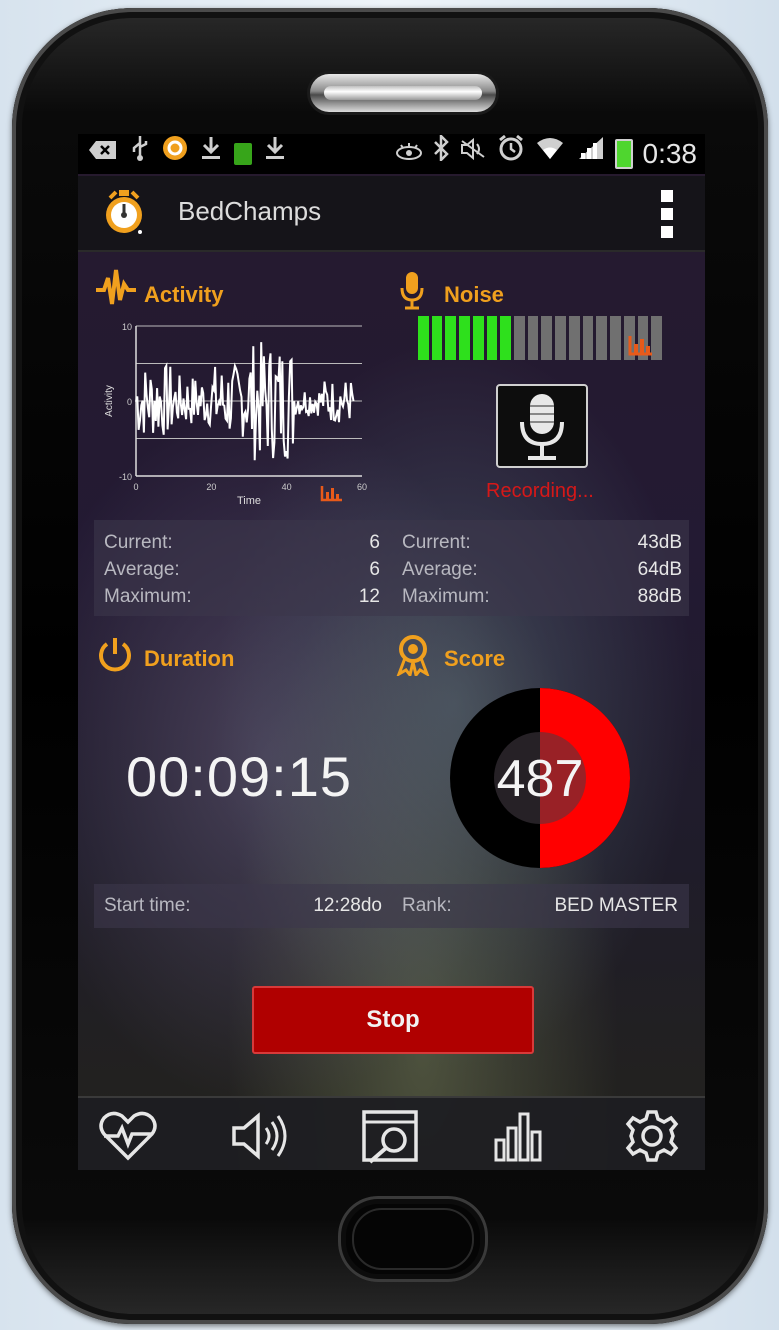  What do you see at coordinates (413, 655) in the screenshot?
I see `award-ribbon-icon` at bounding box center [413, 655].